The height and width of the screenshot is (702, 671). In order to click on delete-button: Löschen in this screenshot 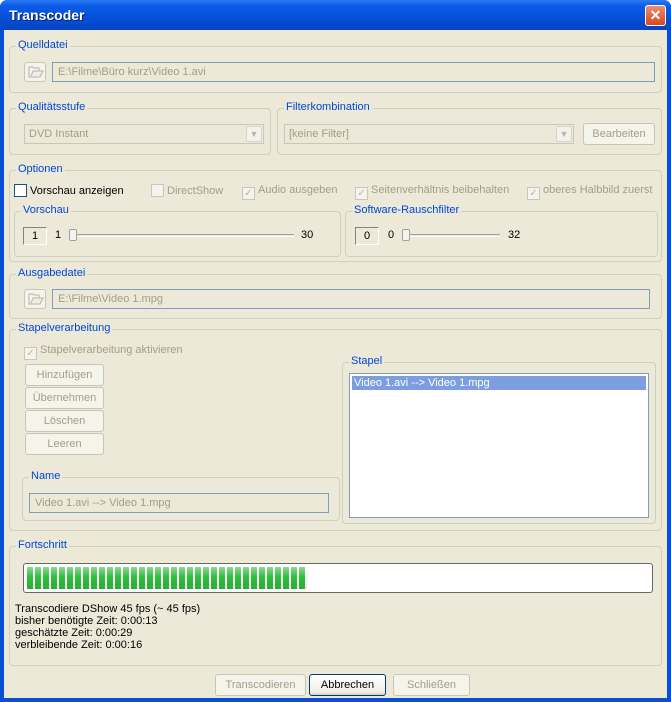, I will do `click(64, 421)`.